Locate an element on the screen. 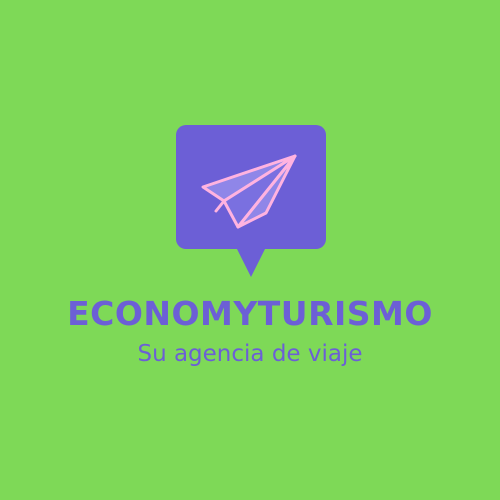 Image resolution: width=500 pixels, height=500 pixels. brand-name: ECONOMYTURISMO is located at coordinates (250, 313).